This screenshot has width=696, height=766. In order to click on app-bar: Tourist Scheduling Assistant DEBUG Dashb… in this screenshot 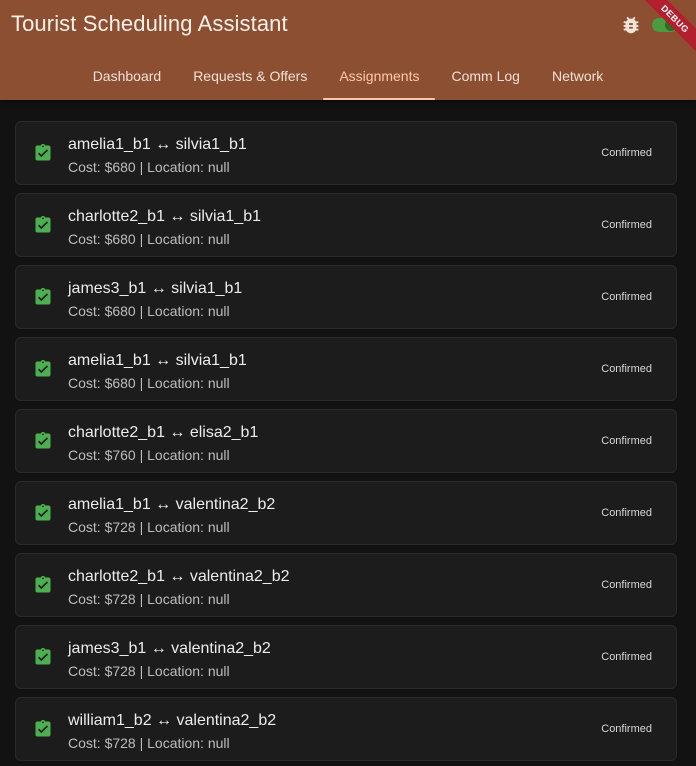, I will do `click(348, 50)`.